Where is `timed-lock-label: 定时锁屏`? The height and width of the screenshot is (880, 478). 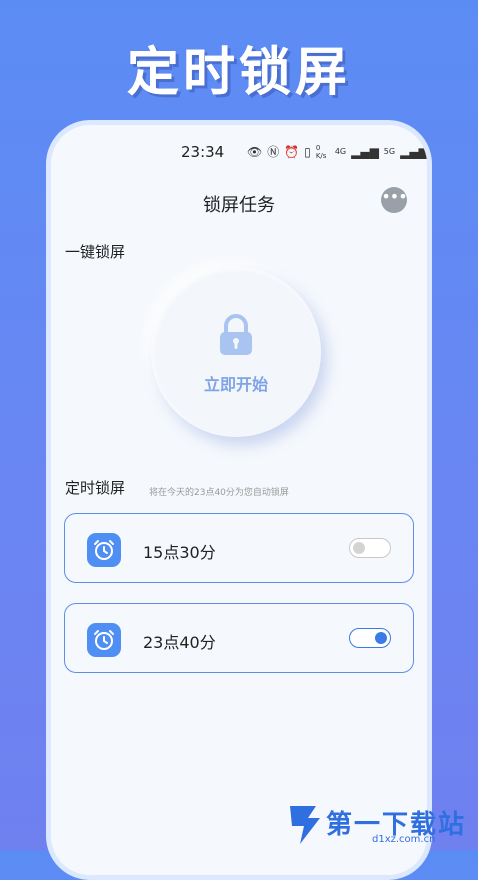
timed-lock-label: 定时锁屏 is located at coordinates (95, 488).